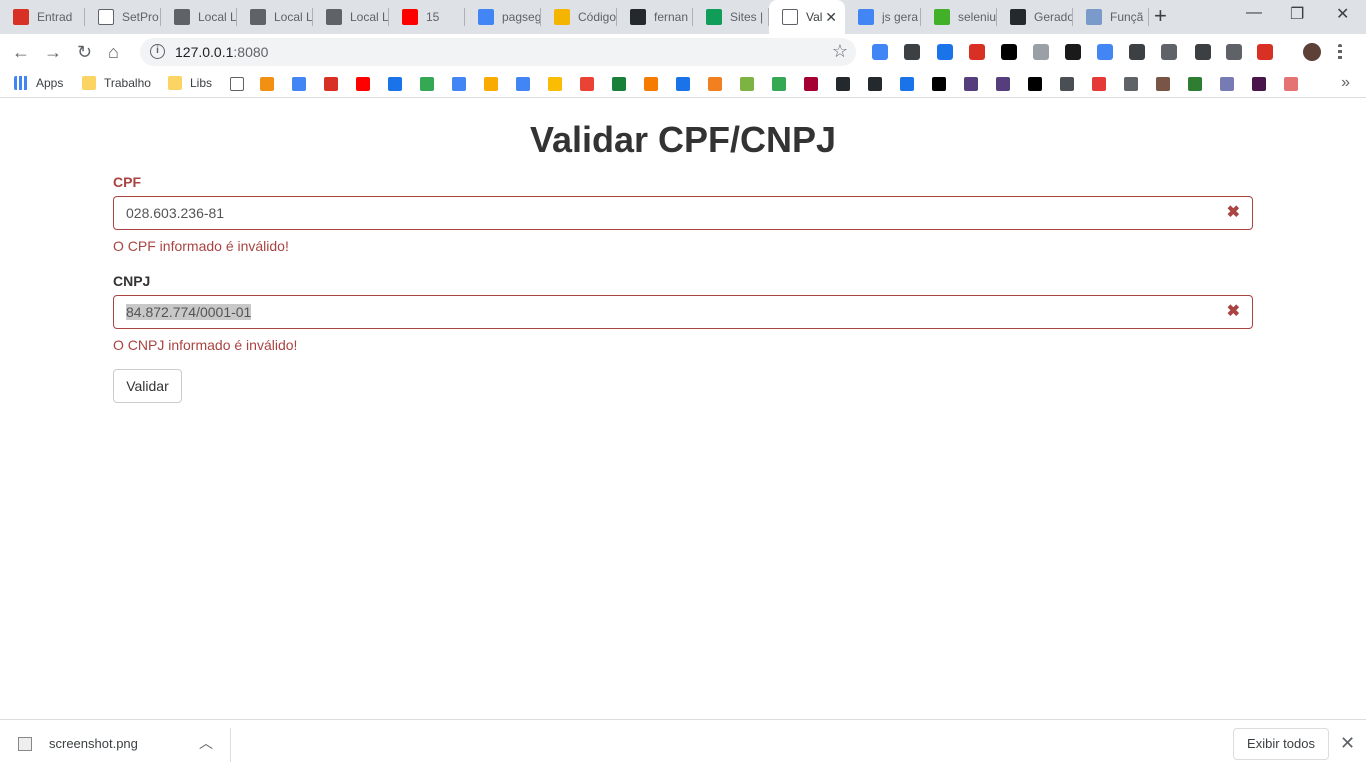  I want to click on pocket-icon, so click(912, 52).